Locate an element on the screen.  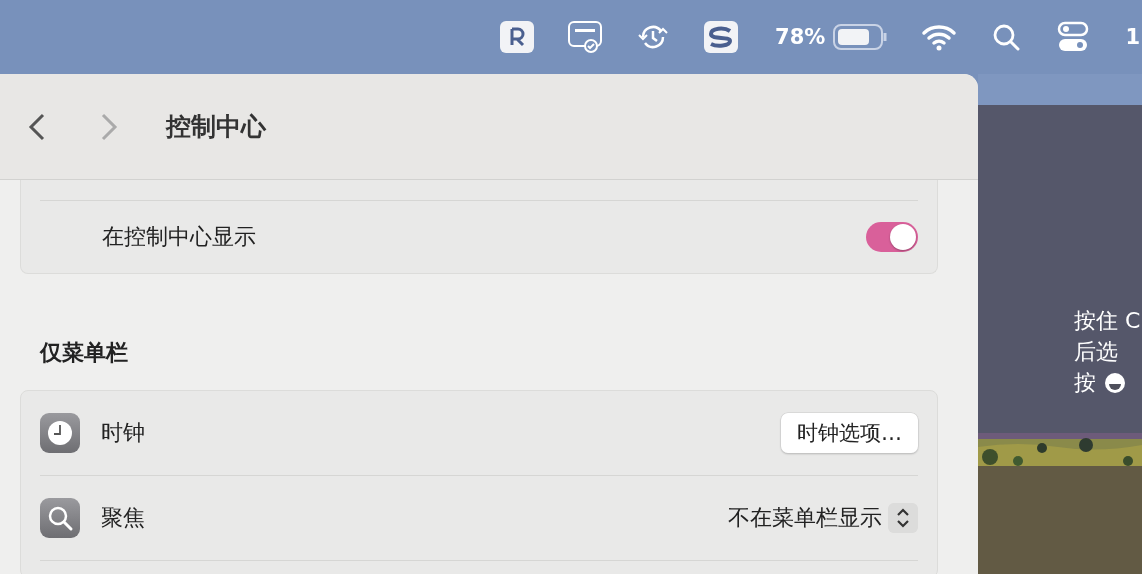
clock-icon is located at coordinates (60, 433).